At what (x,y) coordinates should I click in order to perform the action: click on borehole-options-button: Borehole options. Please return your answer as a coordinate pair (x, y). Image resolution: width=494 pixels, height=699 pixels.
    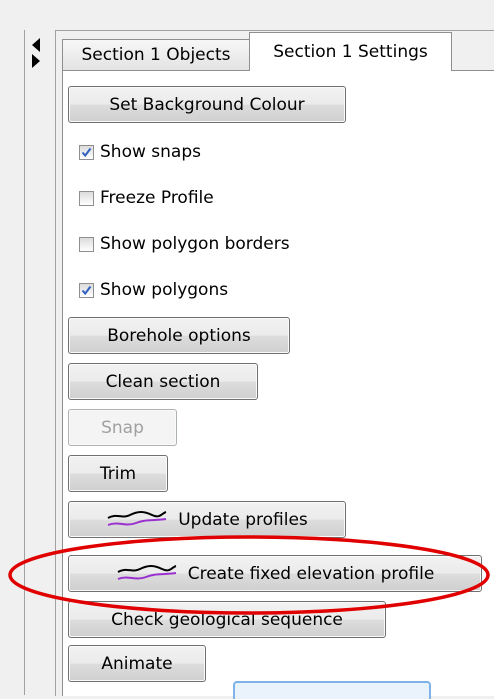
    Looking at the image, I should click on (179, 335).